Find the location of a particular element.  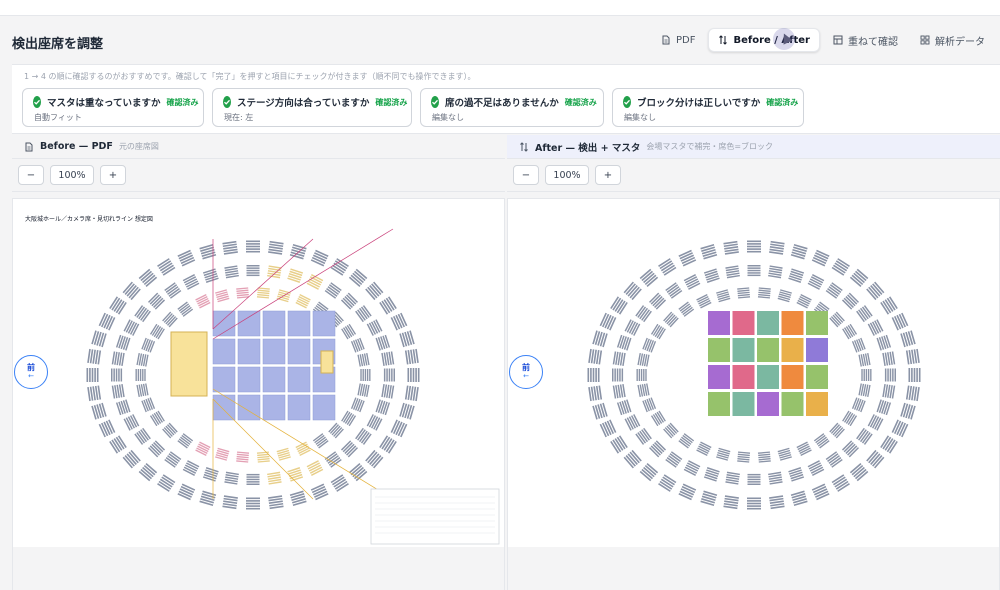

camera-platform is located at coordinates (327, 362).